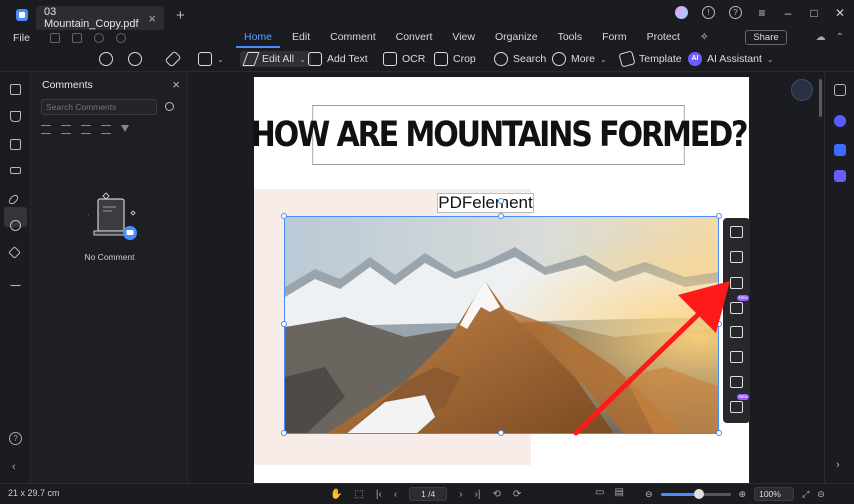 Image resolution: width=854 pixels, height=504 pixels. Describe the element at coordinates (152, 18) in the screenshot. I see `close-tab-icon: ×` at that location.